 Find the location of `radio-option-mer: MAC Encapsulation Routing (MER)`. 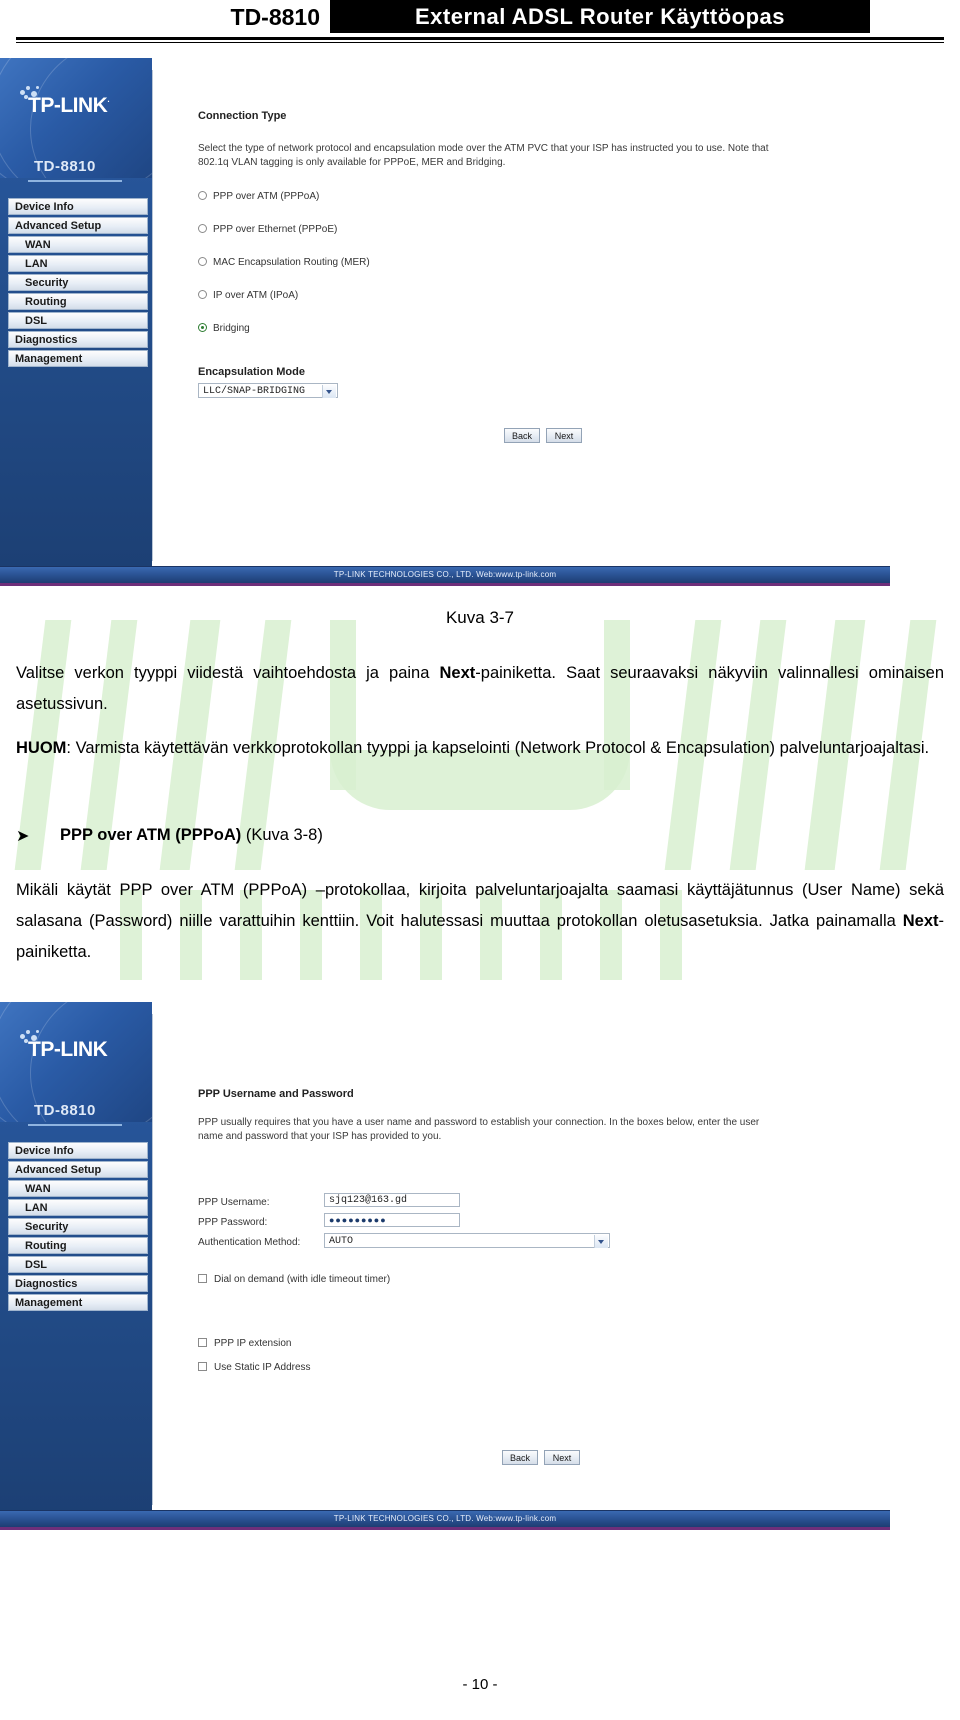

radio-option-mer: MAC Encapsulation Routing (MER) is located at coordinates (284, 262).